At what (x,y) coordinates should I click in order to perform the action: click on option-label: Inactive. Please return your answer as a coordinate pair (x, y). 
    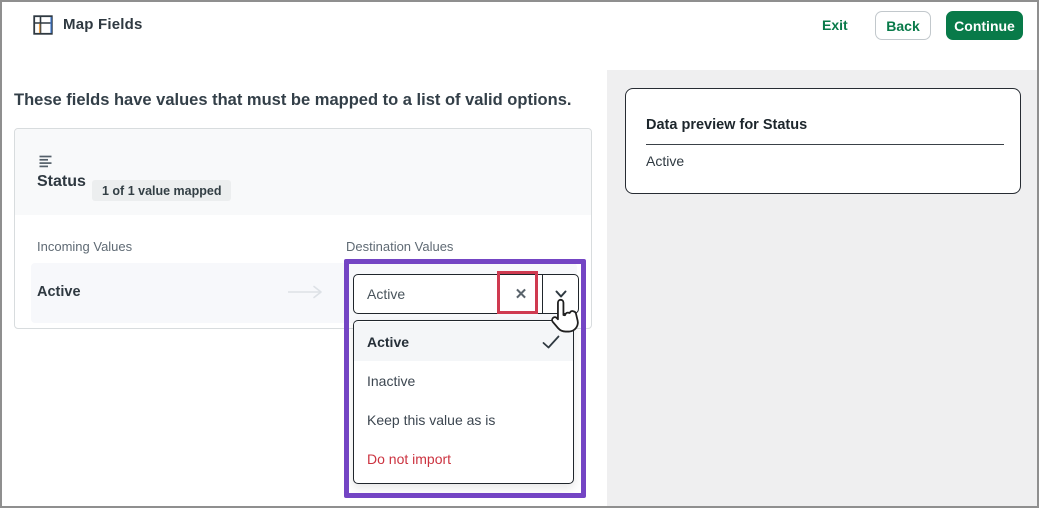
    Looking at the image, I should click on (391, 380).